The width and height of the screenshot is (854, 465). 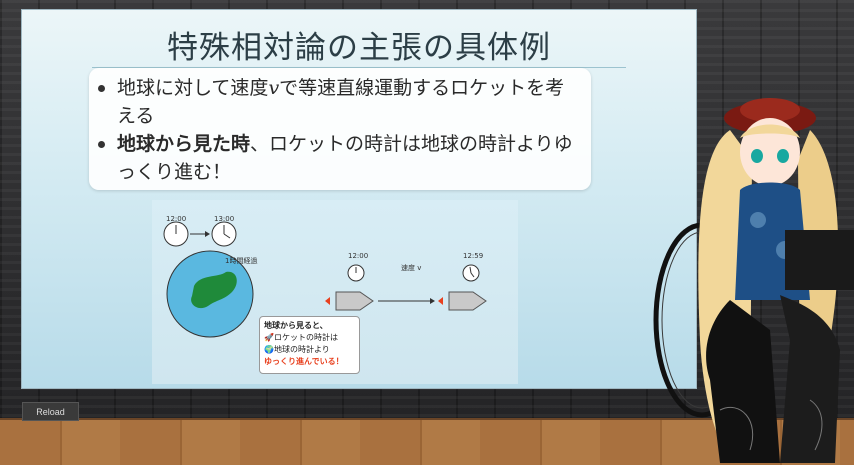 What do you see at coordinates (50, 411) in the screenshot?
I see `reload-button: Reload` at bounding box center [50, 411].